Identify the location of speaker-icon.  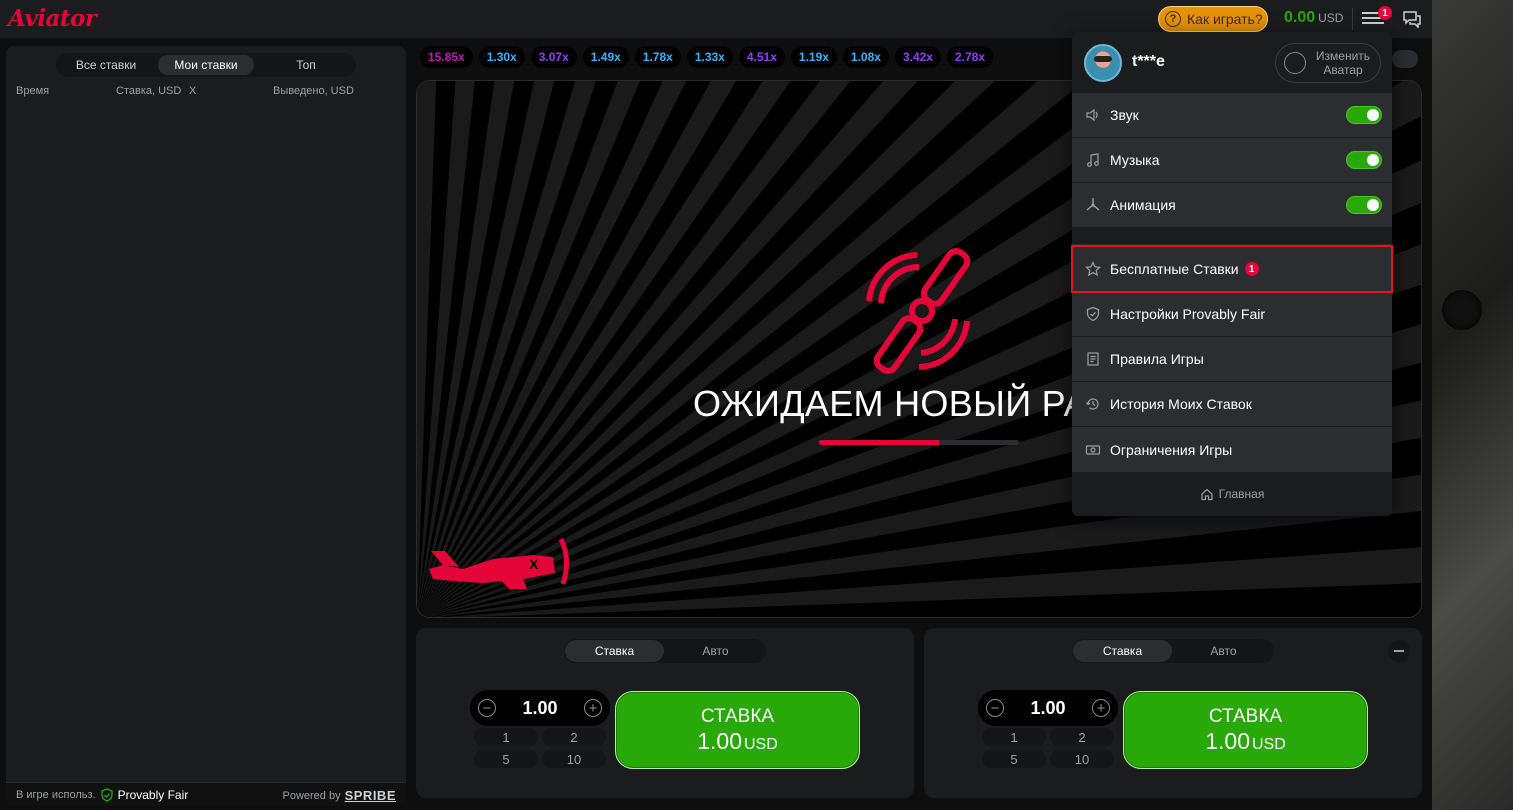
(1093, 115).